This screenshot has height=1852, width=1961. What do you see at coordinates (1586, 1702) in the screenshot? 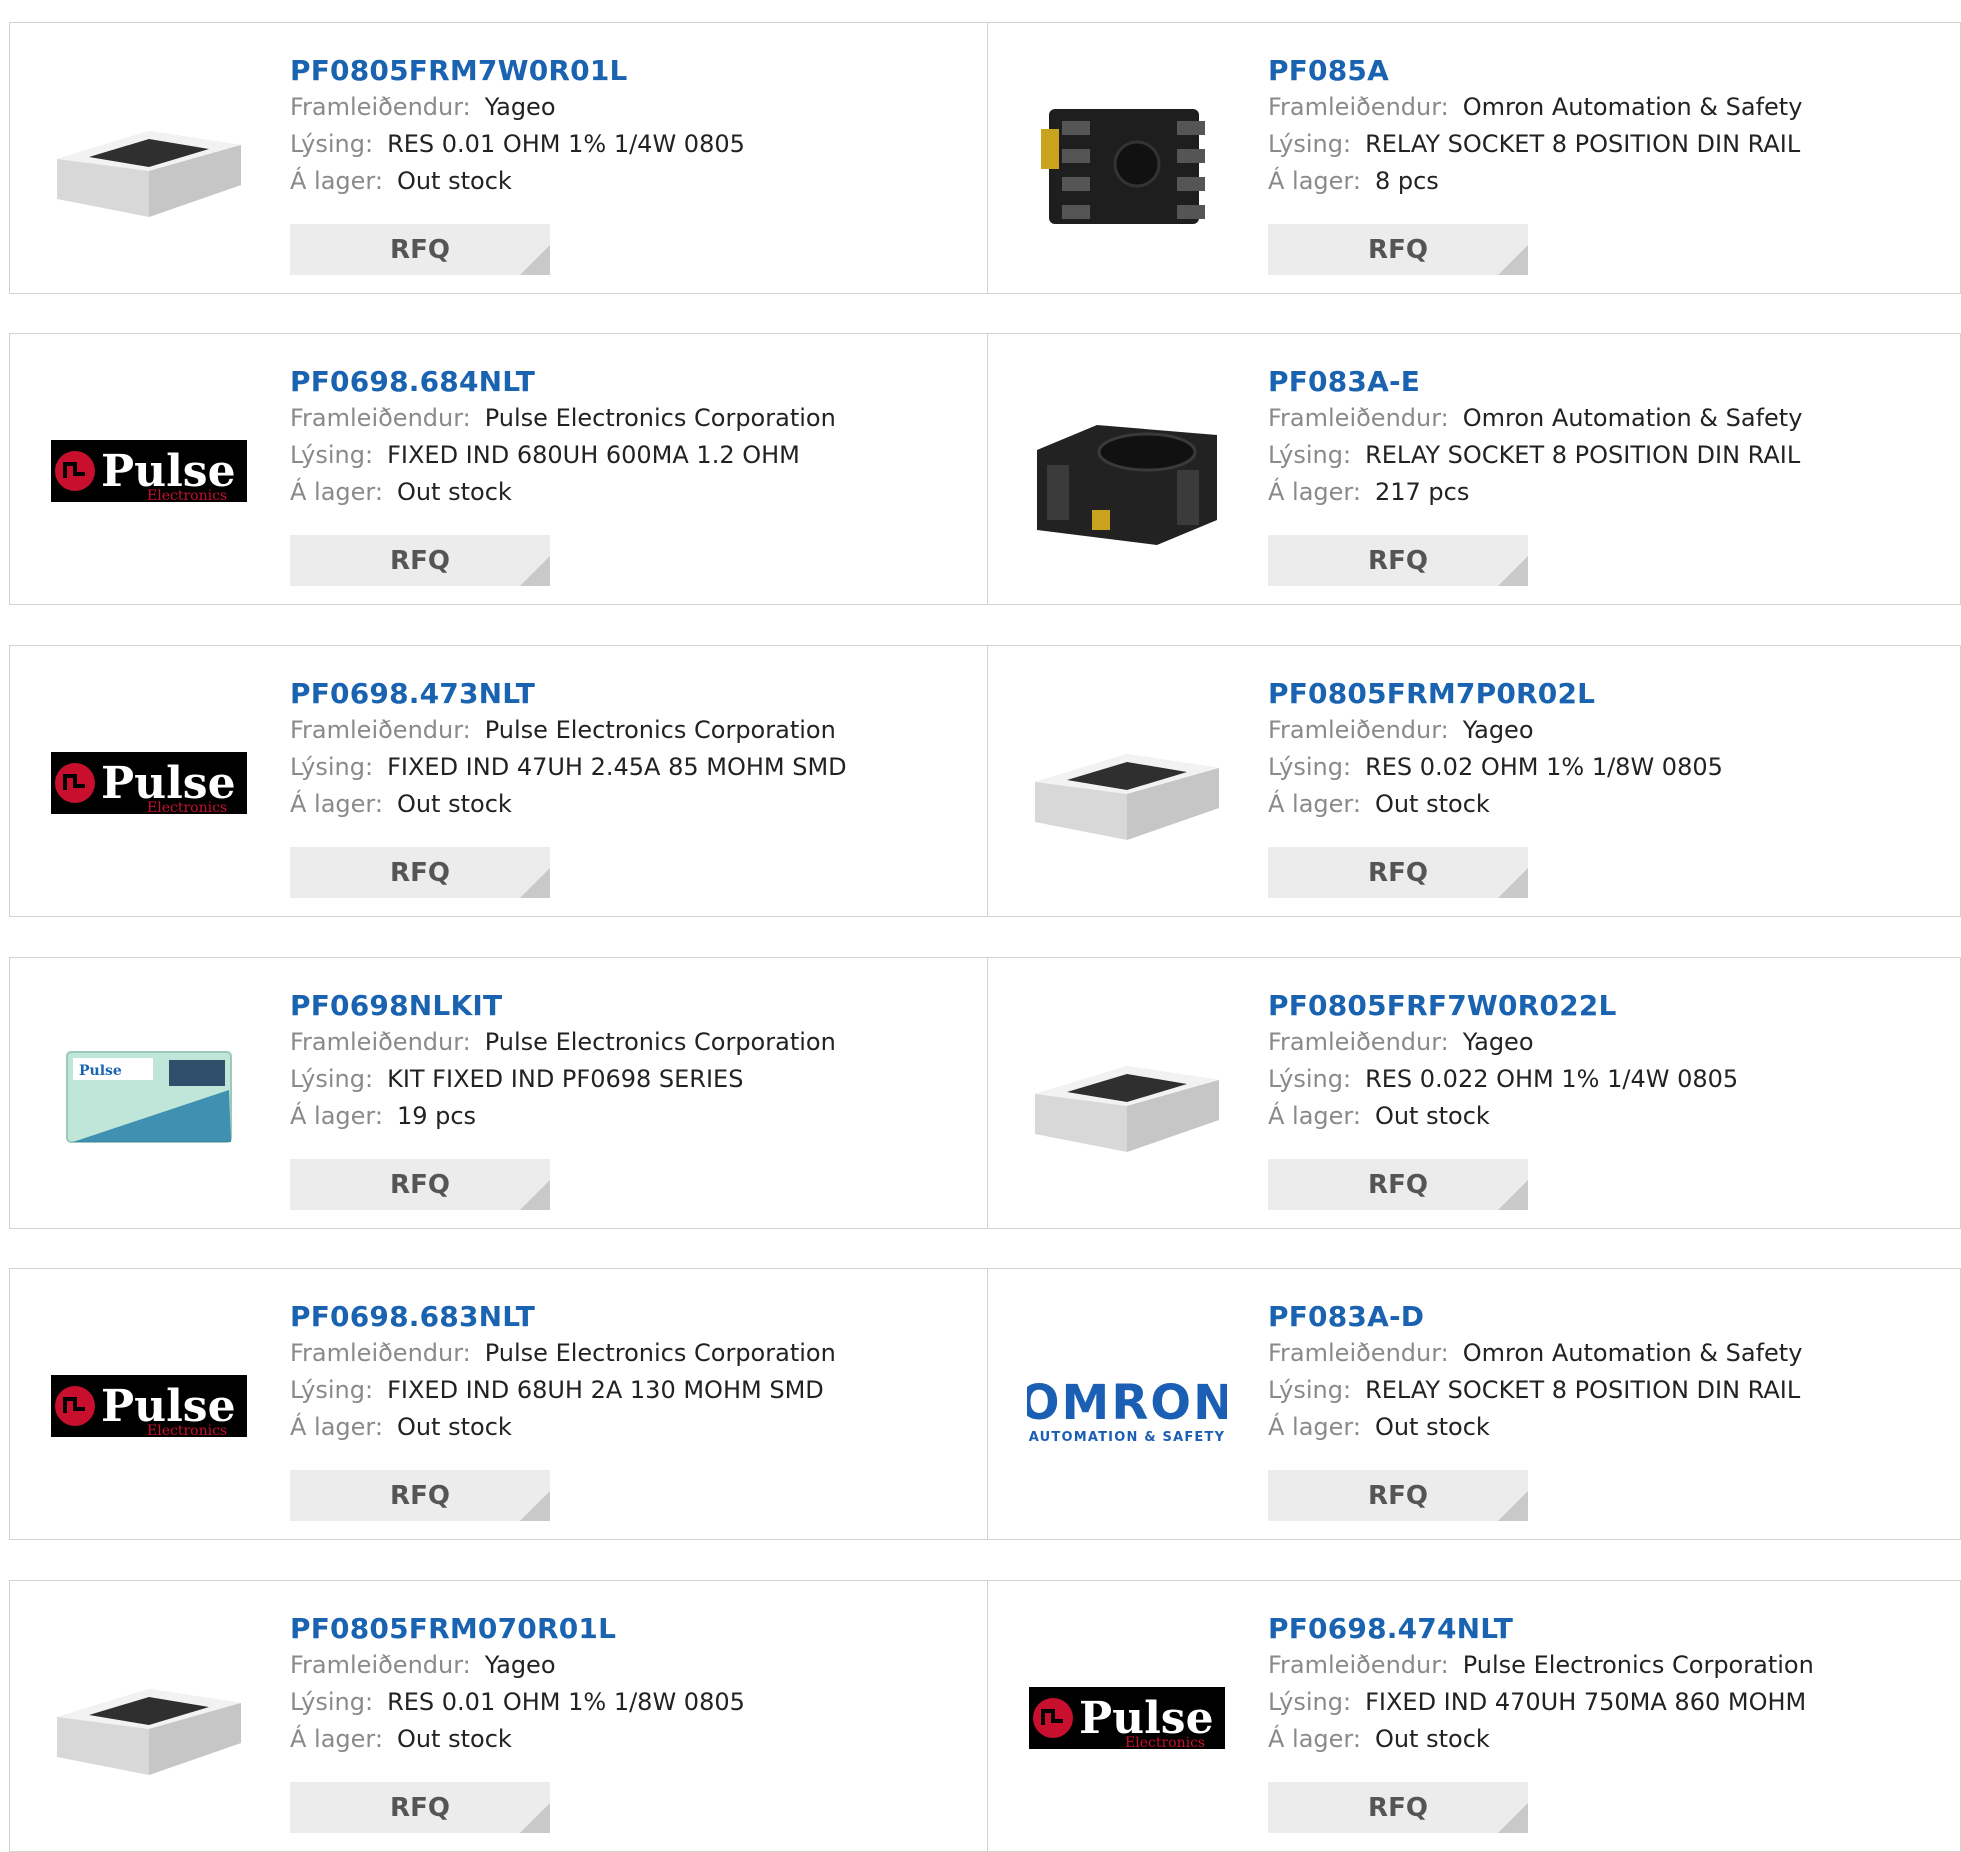
I see `description-value: FIXED IND 470UH 750MA 860 MOHM` at bounding box center [1586, 1702].